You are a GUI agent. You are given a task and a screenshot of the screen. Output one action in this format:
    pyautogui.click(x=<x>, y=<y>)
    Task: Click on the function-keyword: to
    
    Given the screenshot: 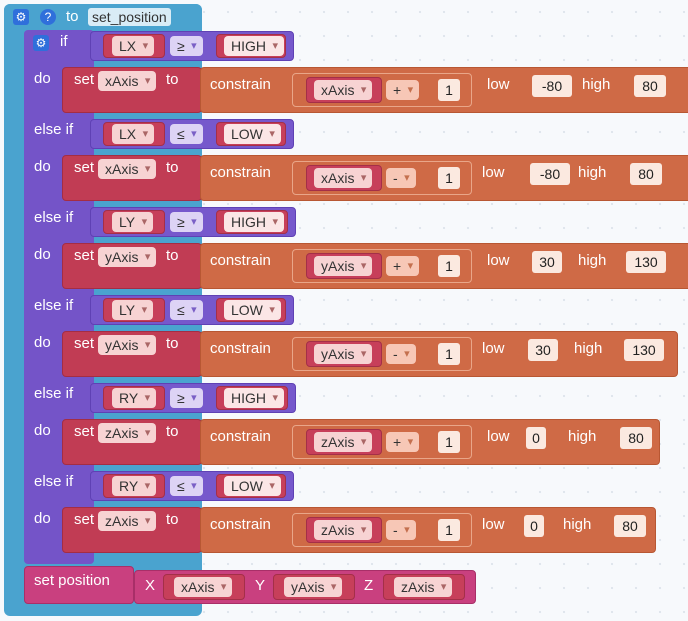 What is the action you would take?
    pyautogui.click(x=72, y=16)
    